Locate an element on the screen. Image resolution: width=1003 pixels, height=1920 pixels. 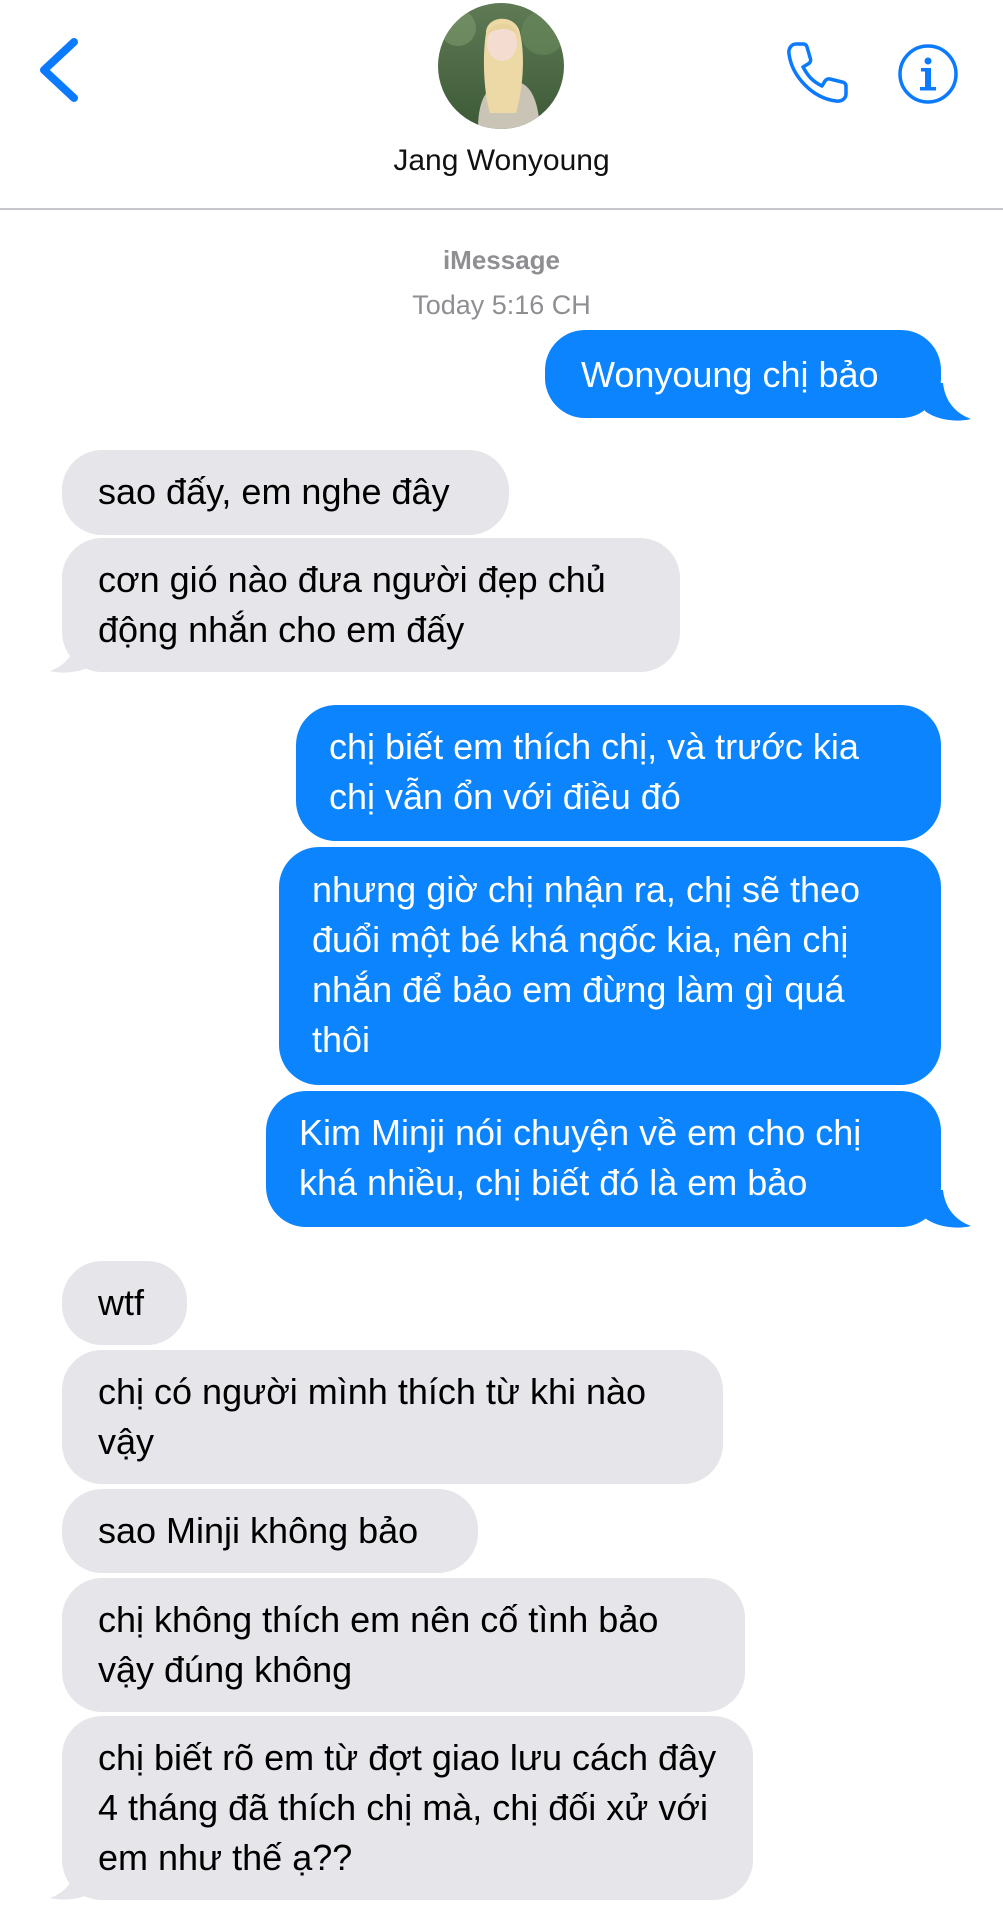
info-icon is located at coordinates (928, 74).